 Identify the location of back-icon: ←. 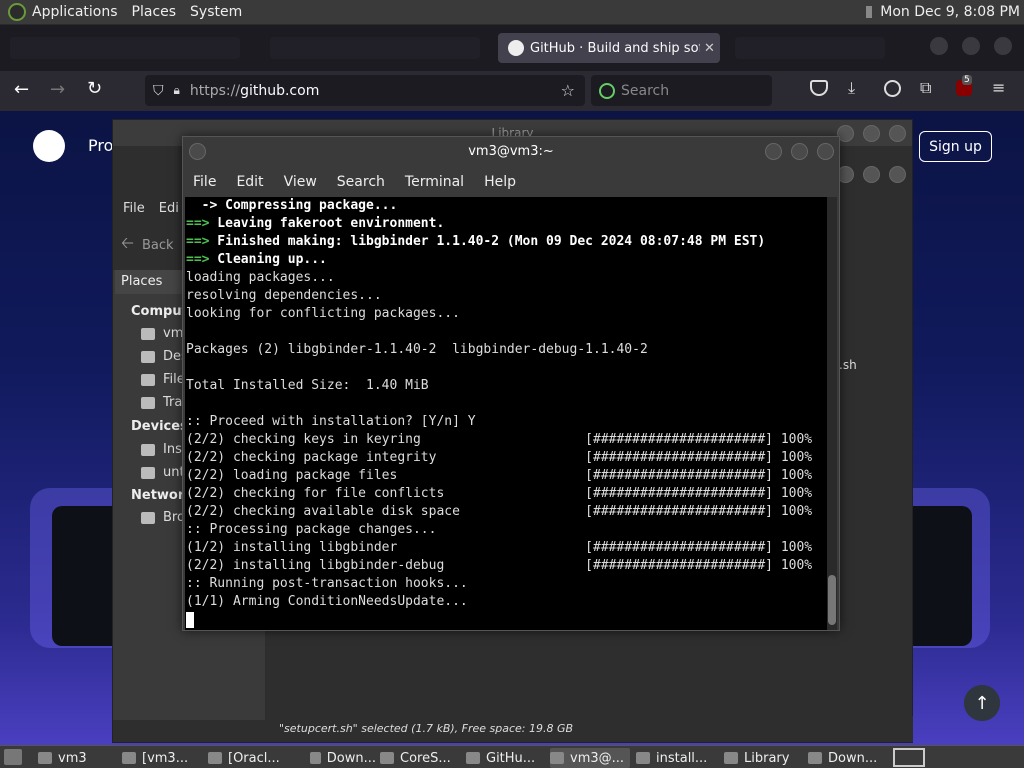
(21, 89).